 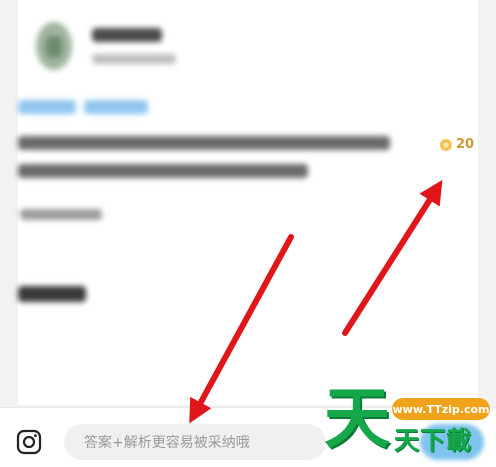 I want to click on user-meta-blurred, so click(x=134, y=59).